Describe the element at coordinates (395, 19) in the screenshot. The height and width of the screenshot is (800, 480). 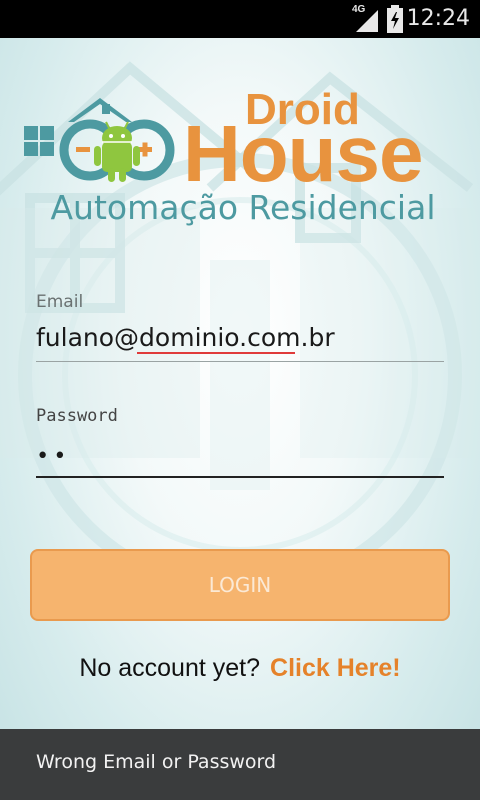
I see `battery-charging-icon` at that location.